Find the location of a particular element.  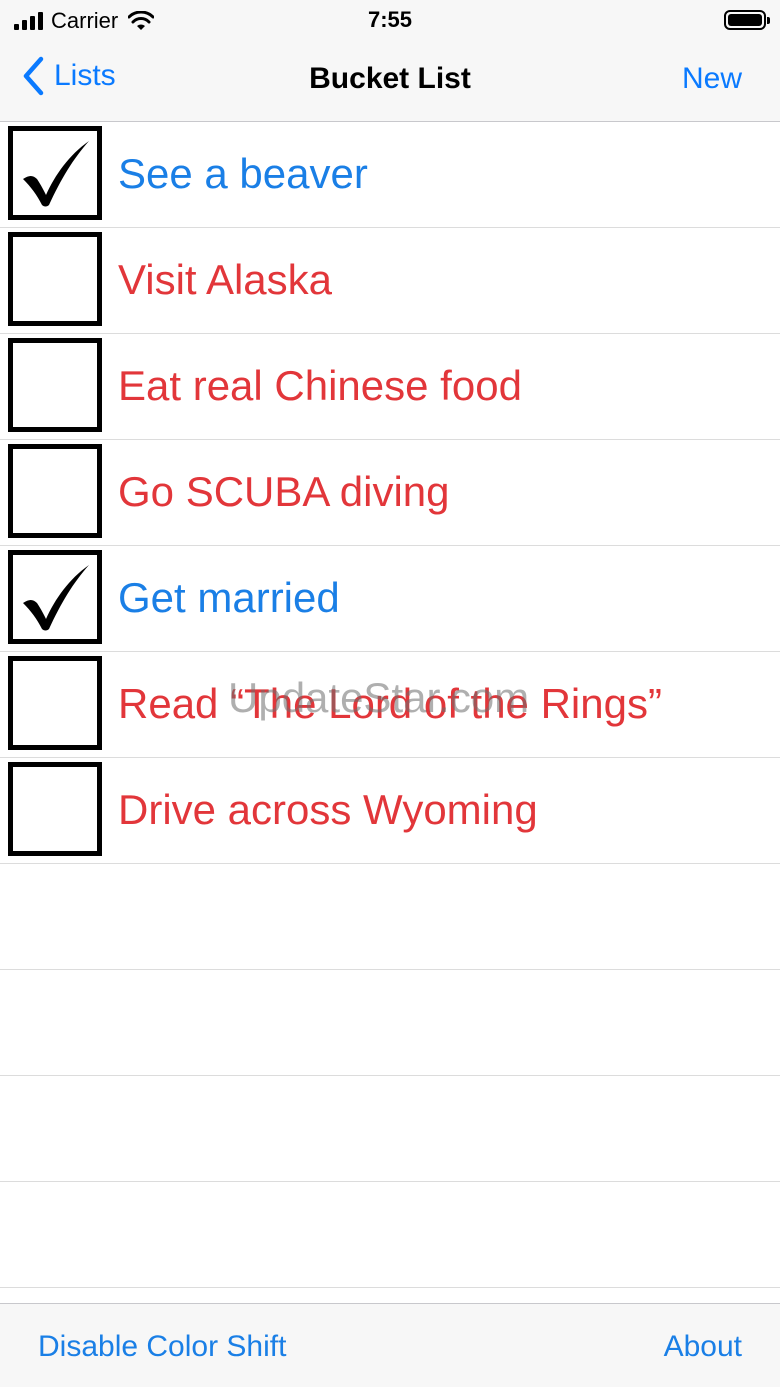

item-label: Go SCUBA diving is located at coordinates (284, 492).